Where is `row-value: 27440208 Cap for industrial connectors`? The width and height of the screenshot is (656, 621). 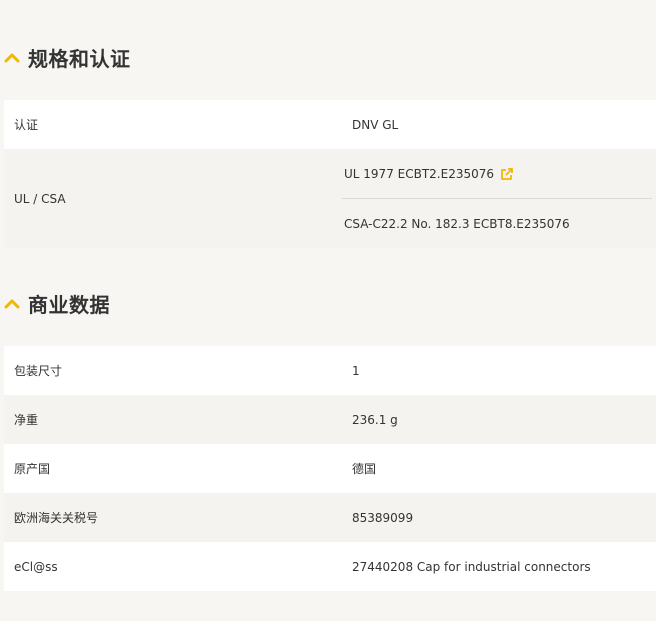
row-value: 27440208 Cap for industrial connectors is located at coordinates (499, 566).